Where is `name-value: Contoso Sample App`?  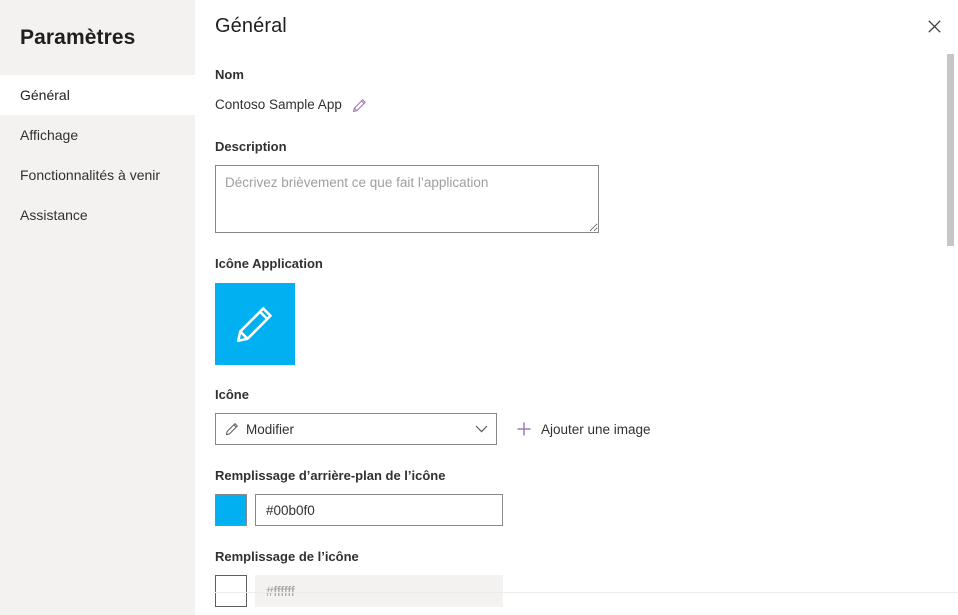 name-value: Contoso Sample App is located at coordinates (278, 104).